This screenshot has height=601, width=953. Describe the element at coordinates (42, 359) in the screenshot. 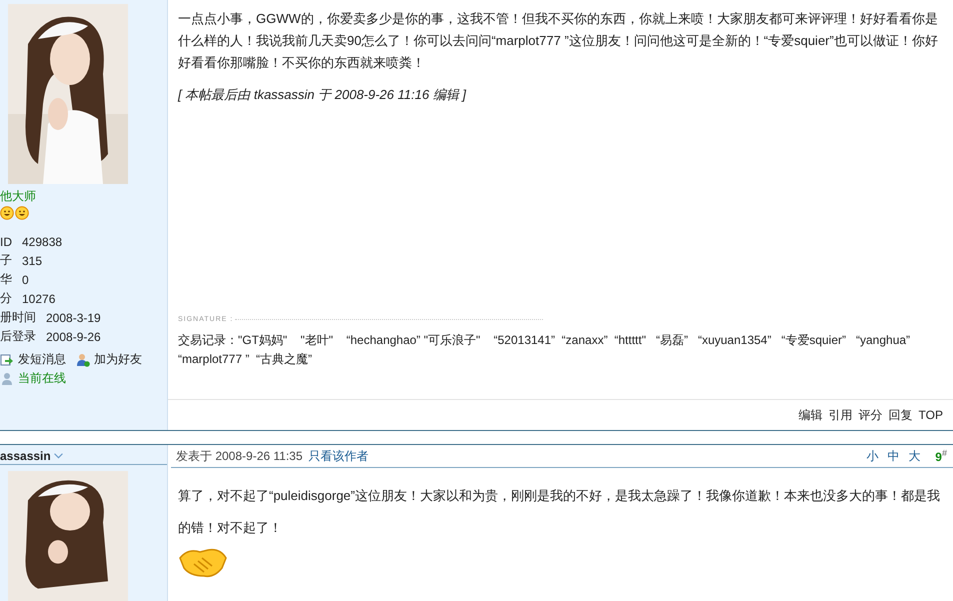

I see `action-link: 发短消息` at that location.